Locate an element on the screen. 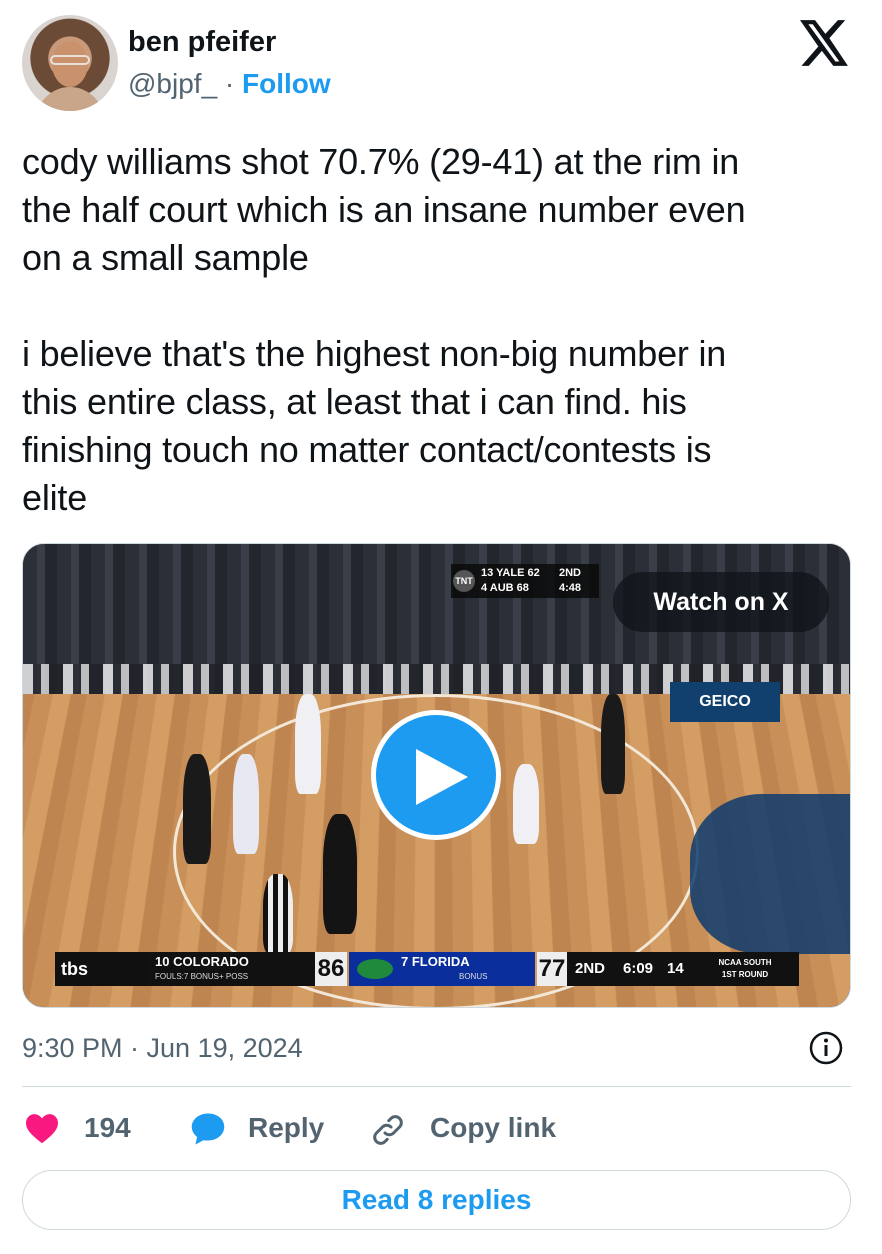 This screenshot has height=1254, width=882. scorebar-region: NCAA SOUTH 1ST ROUND is located at coordinates (745, 969).